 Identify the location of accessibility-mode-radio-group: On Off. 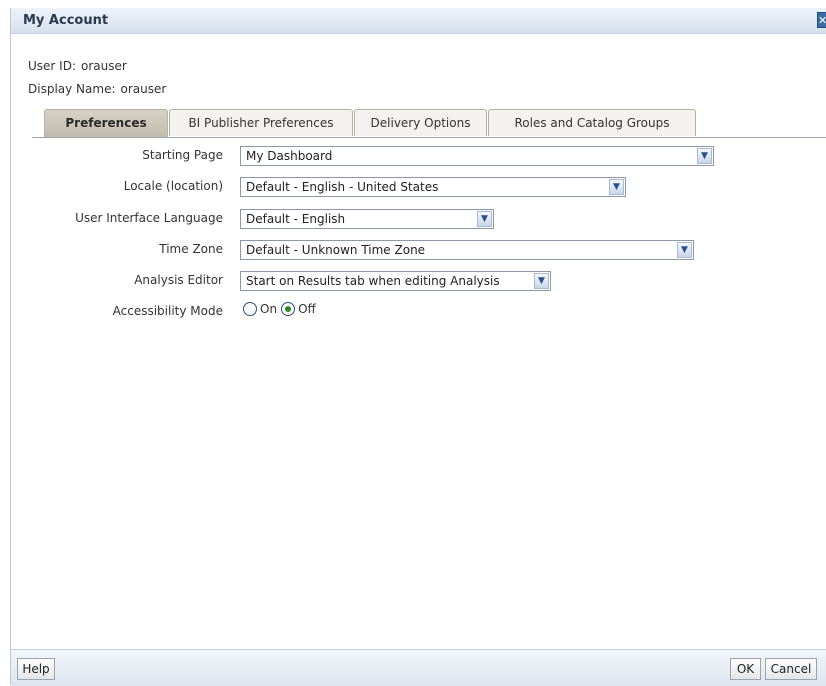
(281, 311).